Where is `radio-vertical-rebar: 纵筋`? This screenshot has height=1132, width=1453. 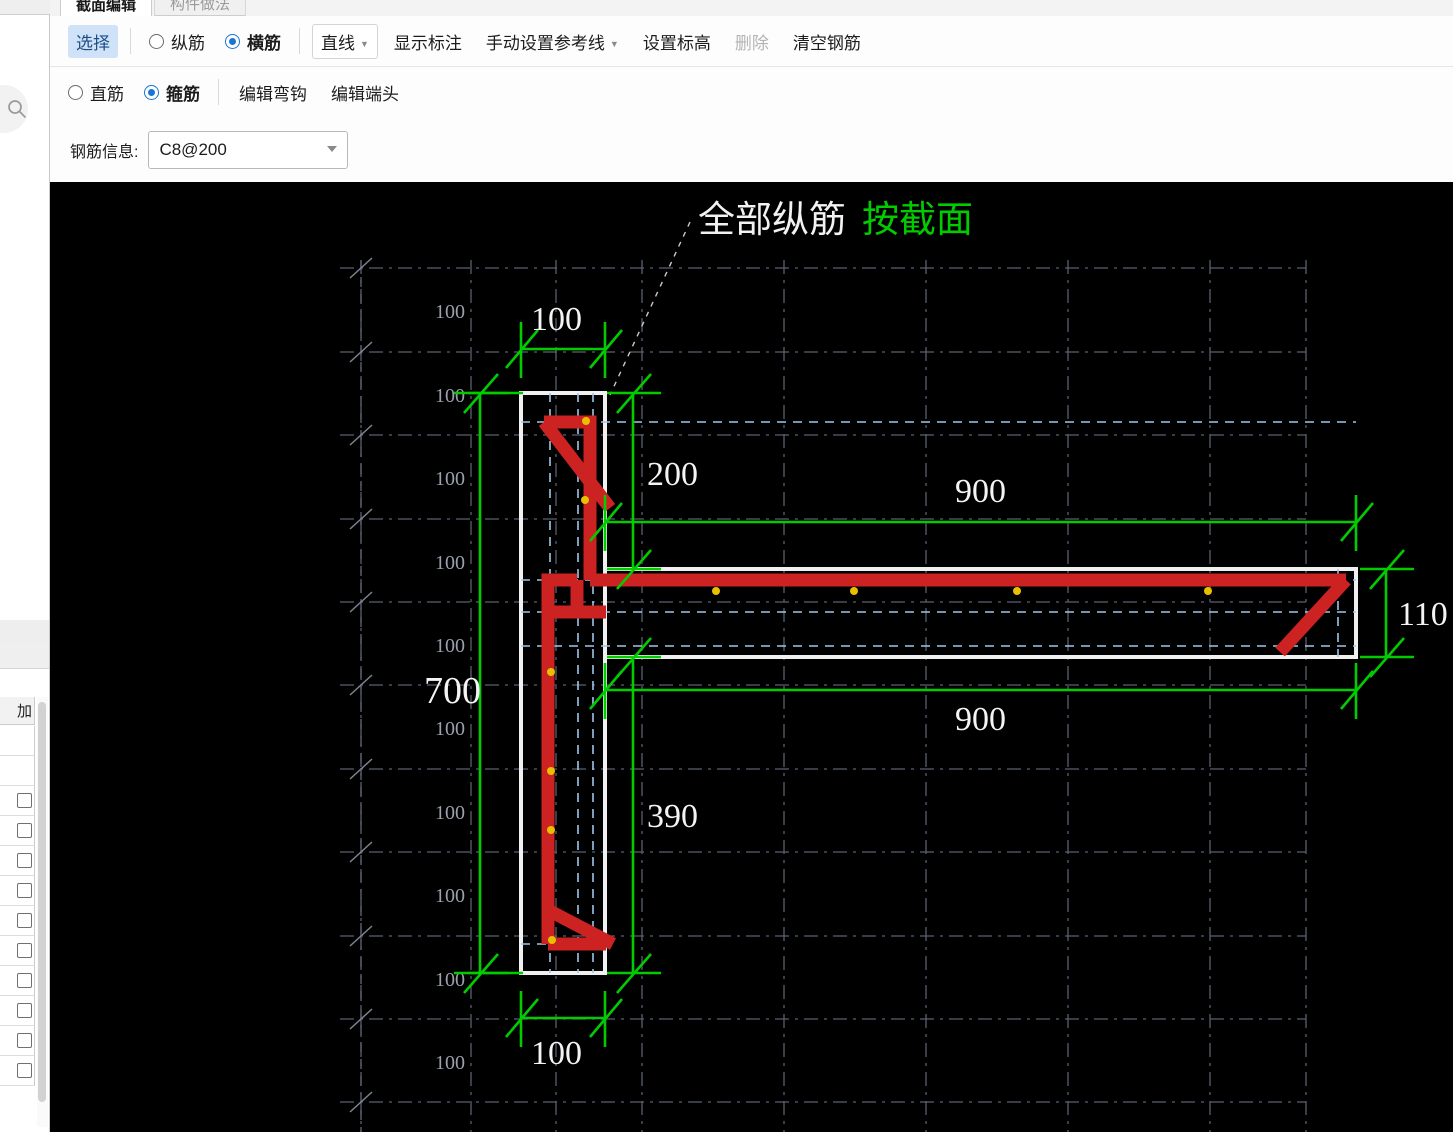
radio-vertical-rebar: 纵筋 is located at coordinates (177, 41).